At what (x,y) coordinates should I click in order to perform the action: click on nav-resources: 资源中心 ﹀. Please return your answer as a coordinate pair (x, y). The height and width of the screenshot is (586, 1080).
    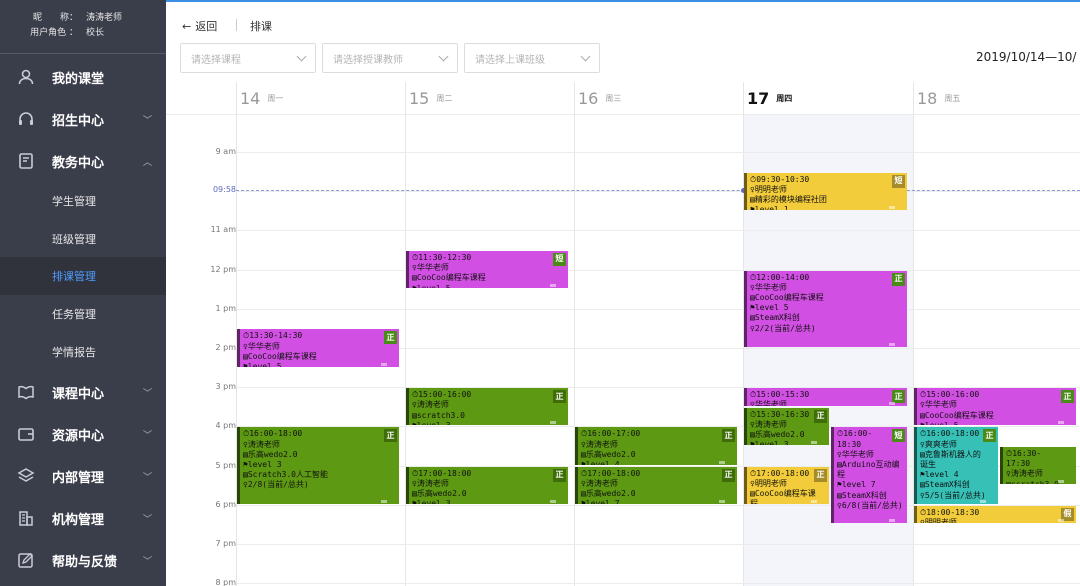
    Looking at the image, I should click on (83, 434).